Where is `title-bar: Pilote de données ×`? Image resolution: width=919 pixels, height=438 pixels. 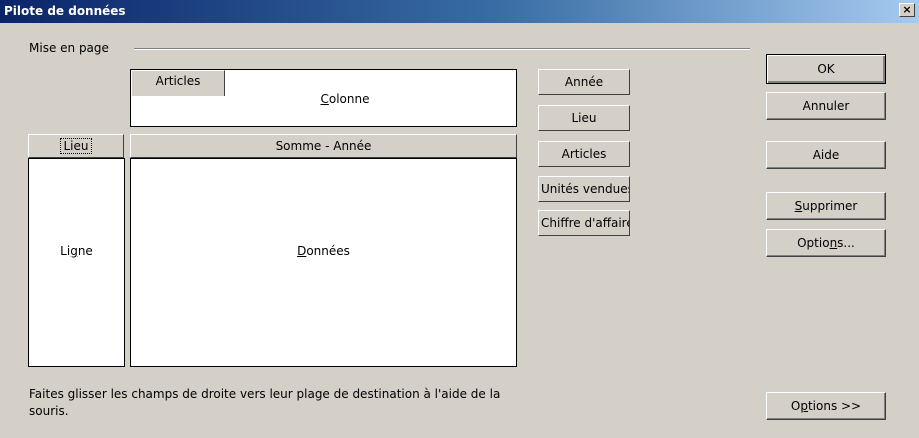 title-bar: Pilote de données × is located at coordinates (459, 11).